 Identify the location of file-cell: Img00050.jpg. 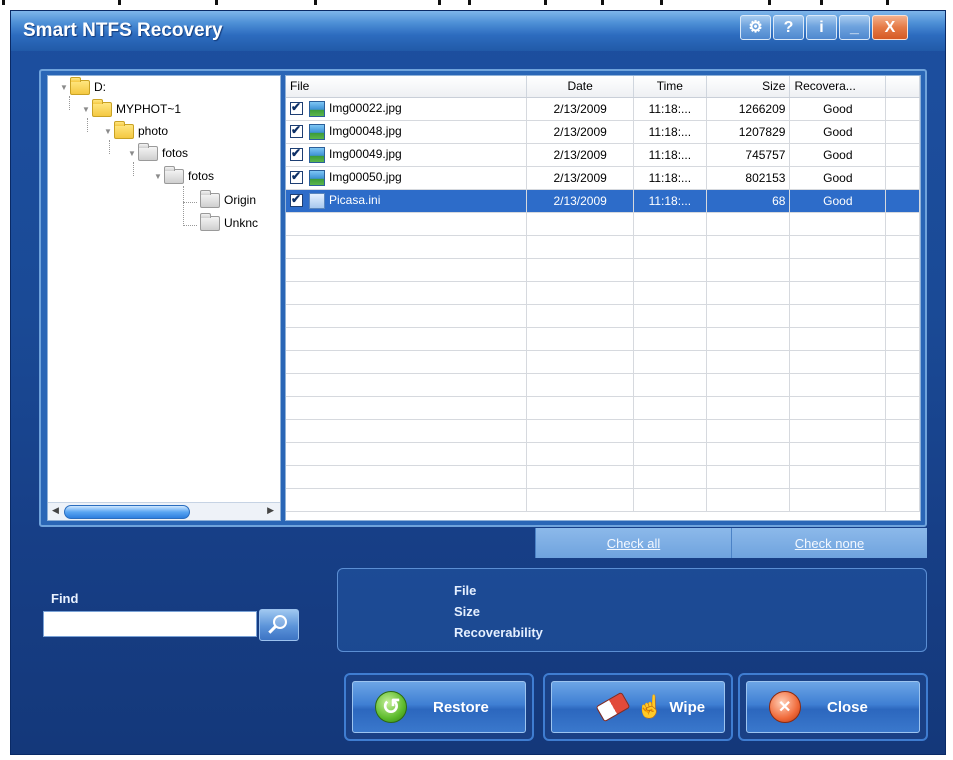
(407, 178).